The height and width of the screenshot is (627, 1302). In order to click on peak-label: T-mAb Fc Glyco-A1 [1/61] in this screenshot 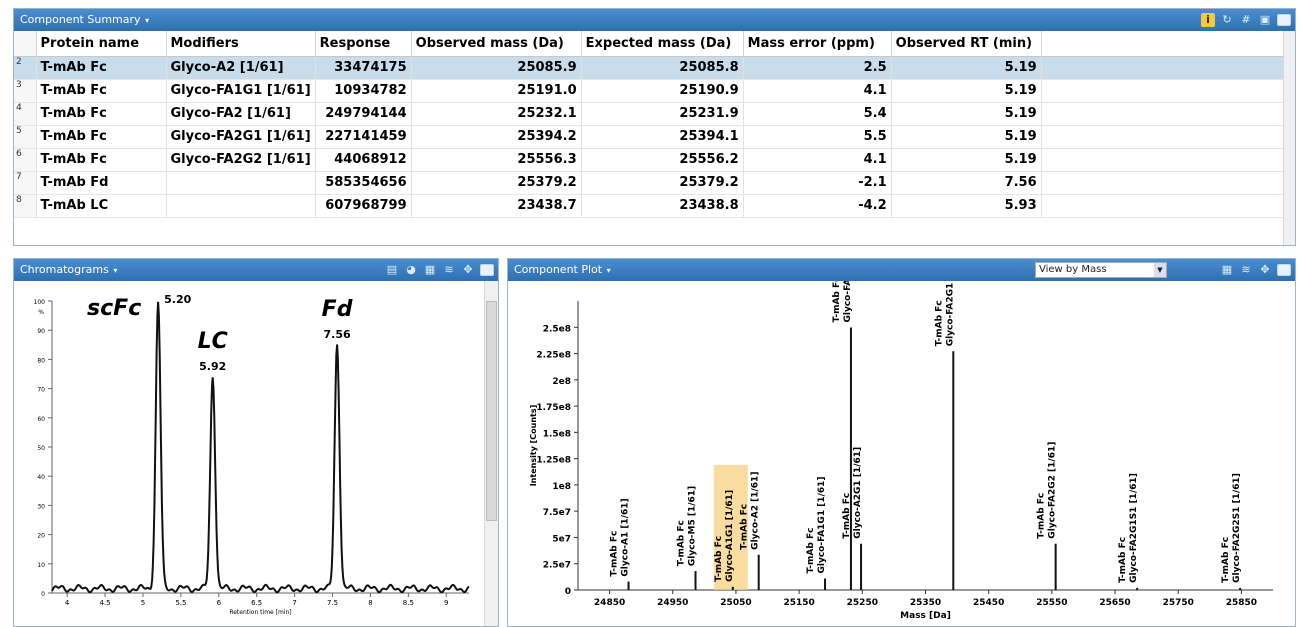, I will do `click(620, 537)`.